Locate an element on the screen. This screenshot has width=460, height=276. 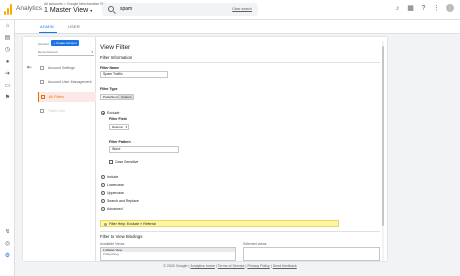
realtime-icon: ◷ is located at coordinates (7, 50).